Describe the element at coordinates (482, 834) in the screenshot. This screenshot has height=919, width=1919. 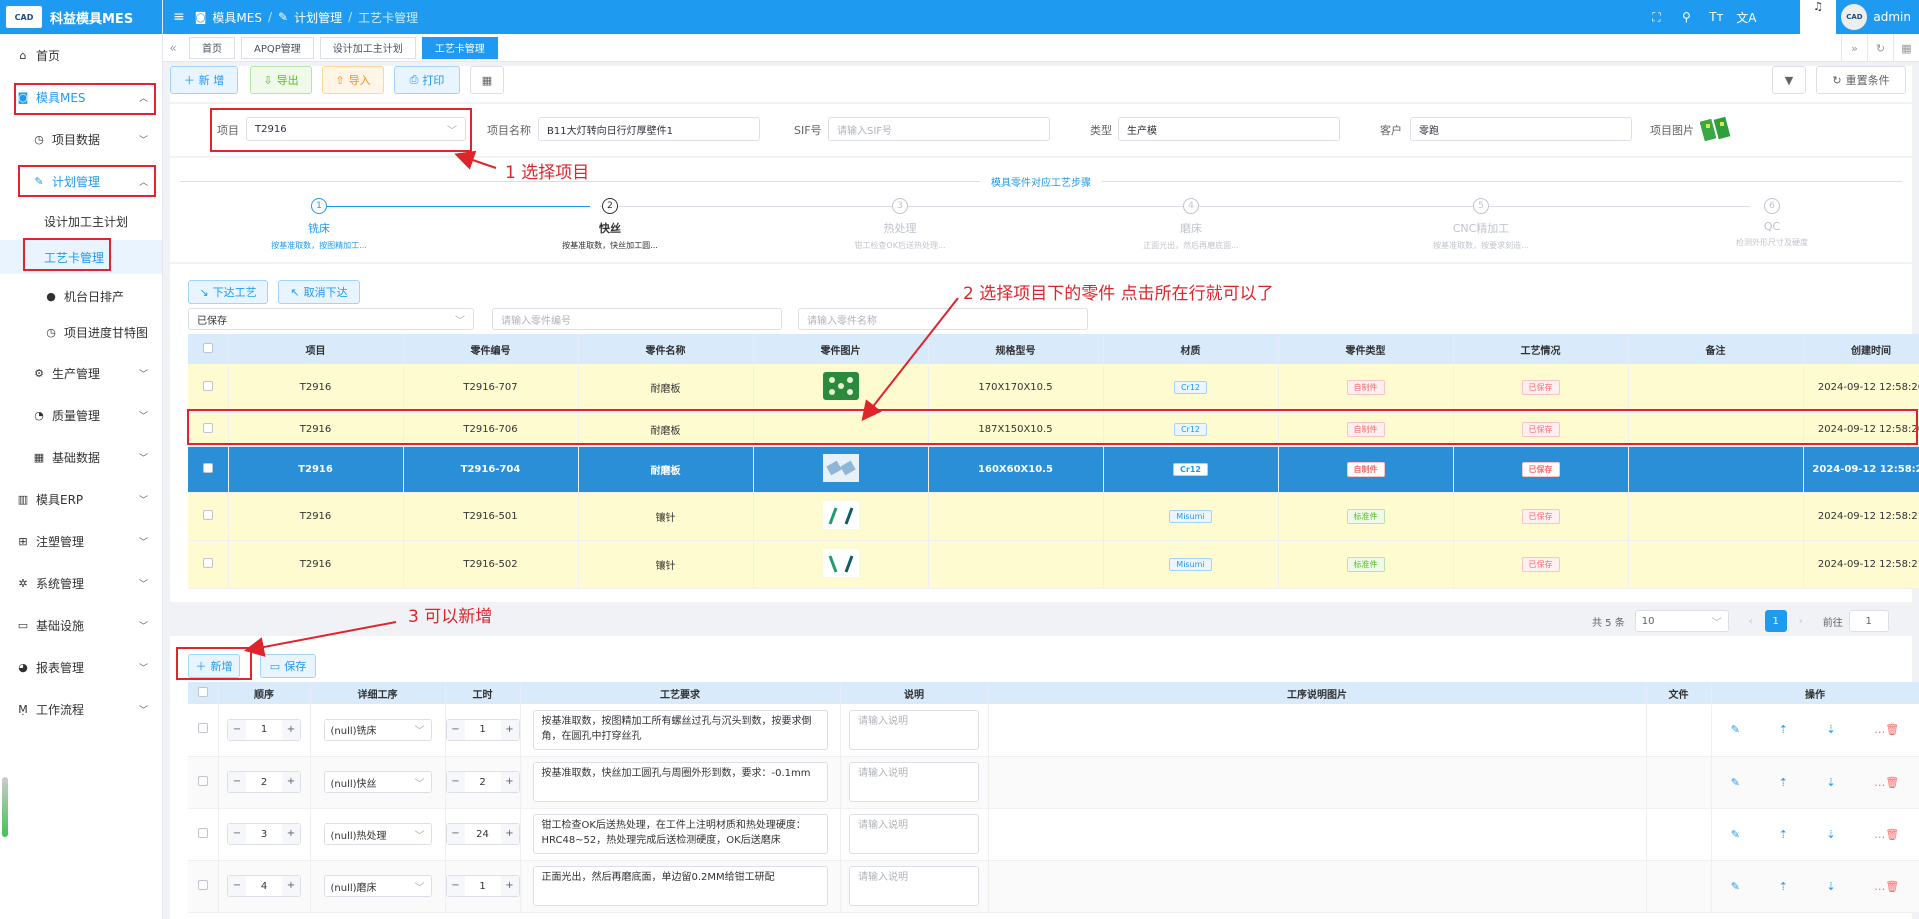
I see `hours-stepper: −24 +` at that location.